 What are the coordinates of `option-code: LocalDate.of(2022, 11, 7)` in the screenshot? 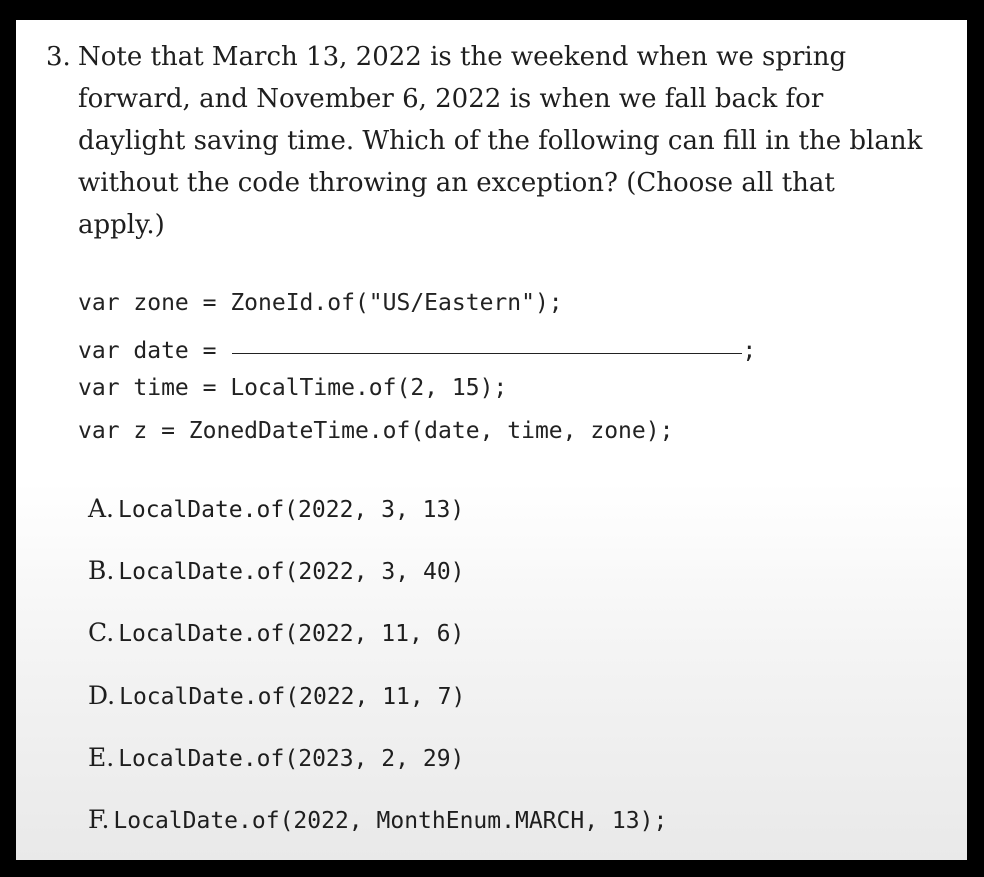 It's located at (292, 696).